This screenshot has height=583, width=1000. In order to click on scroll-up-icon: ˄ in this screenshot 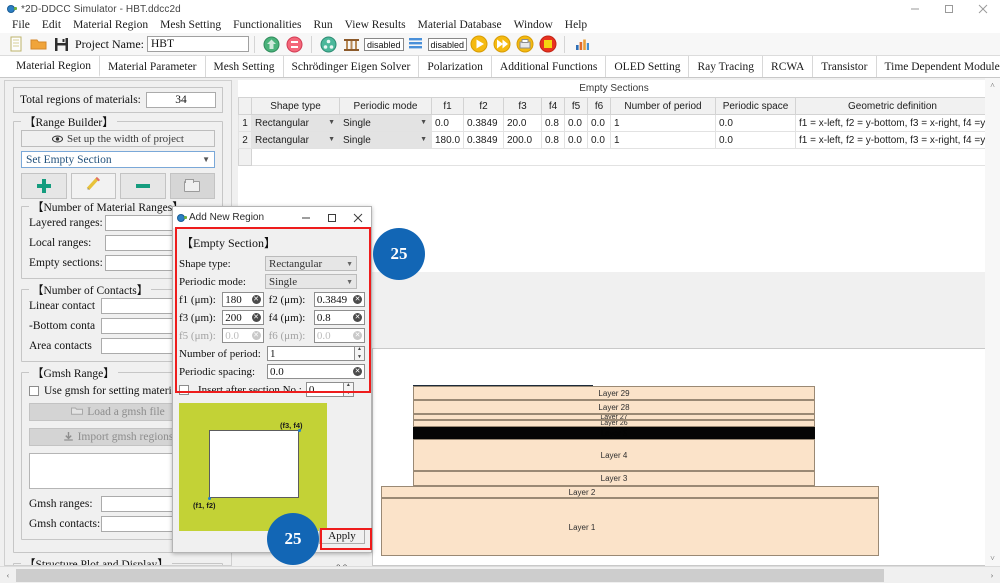, I will do `click(992, 85)`.